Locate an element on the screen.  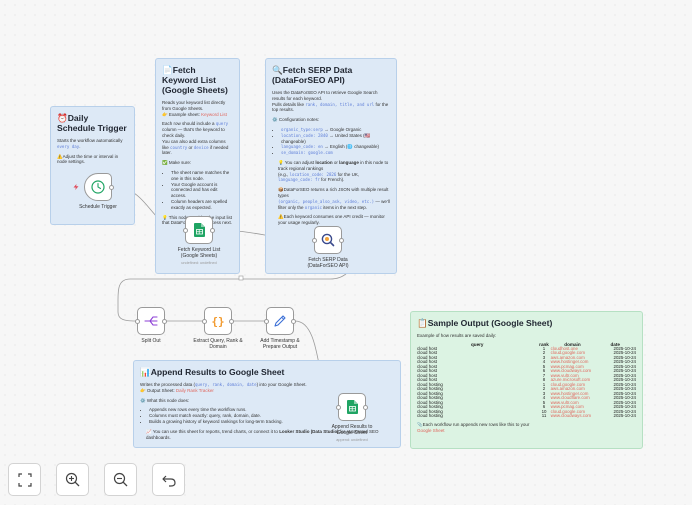
extract-box: {} is located at coordinates (218, 321).